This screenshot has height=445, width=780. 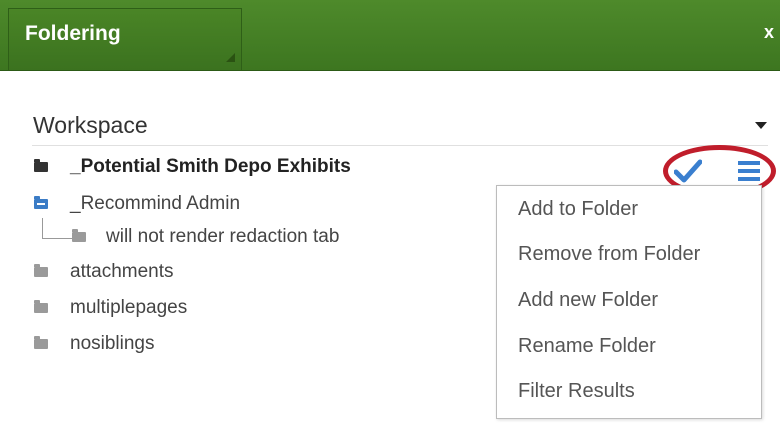 I want to click on foldering-tab: Foldering, so click(x=125, y=39).